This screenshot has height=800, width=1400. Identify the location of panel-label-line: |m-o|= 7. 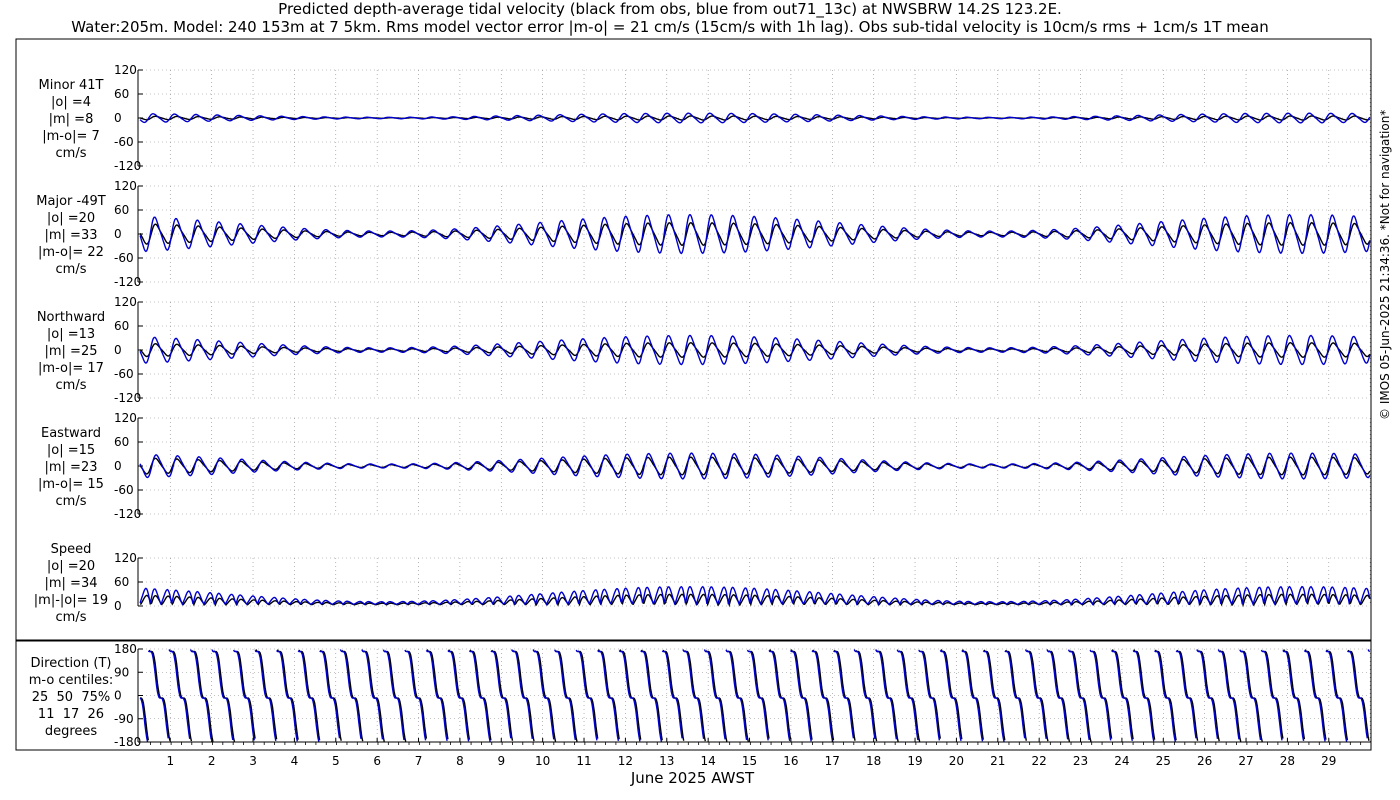
(71, 136).